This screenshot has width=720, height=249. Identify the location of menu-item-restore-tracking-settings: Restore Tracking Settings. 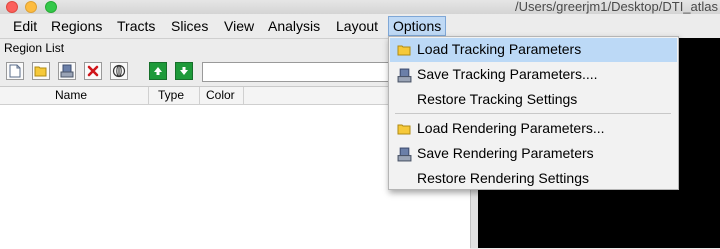
(533, 100).